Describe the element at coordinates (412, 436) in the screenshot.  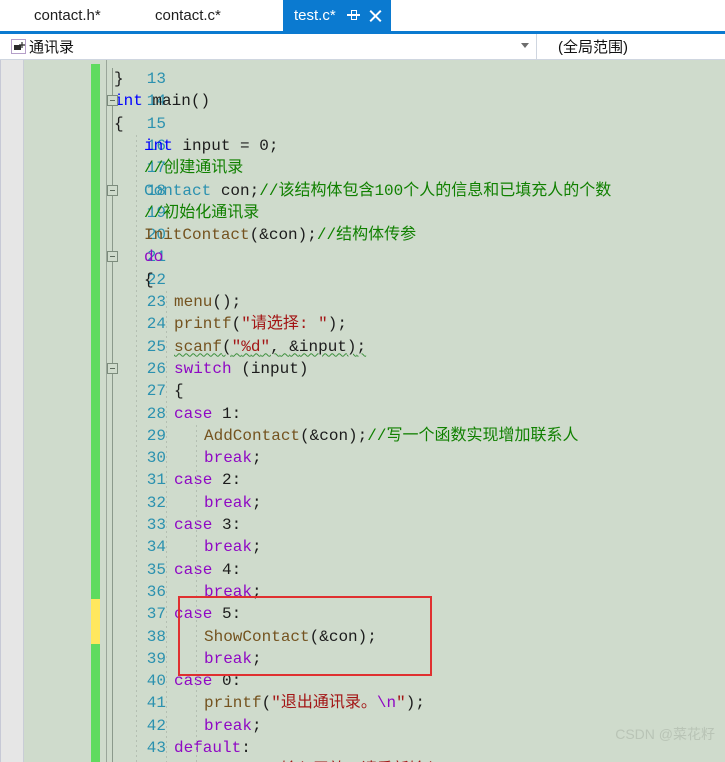
I see `code-line: 29 AddContact(&con);//写一个函数实现增加联系人` at that location.